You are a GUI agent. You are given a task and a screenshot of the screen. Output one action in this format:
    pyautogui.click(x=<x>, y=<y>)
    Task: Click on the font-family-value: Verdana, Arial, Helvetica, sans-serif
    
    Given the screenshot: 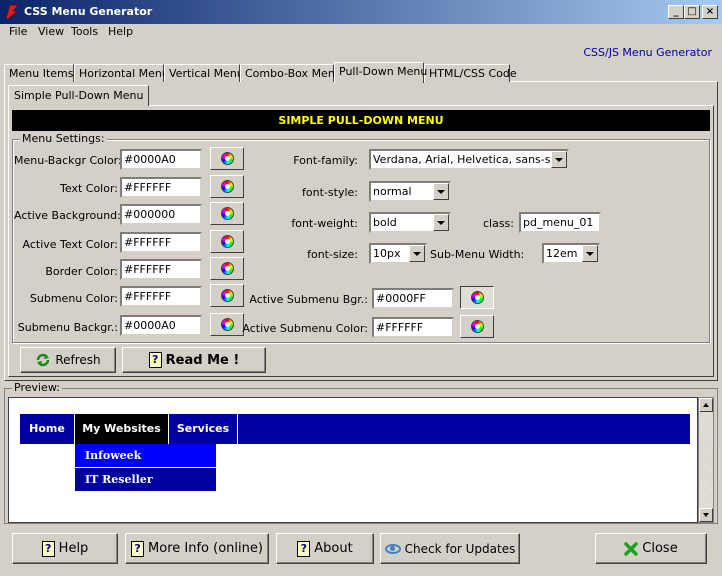 What is the action you would take?
    pyautogui.click(x=471, y=159)
    